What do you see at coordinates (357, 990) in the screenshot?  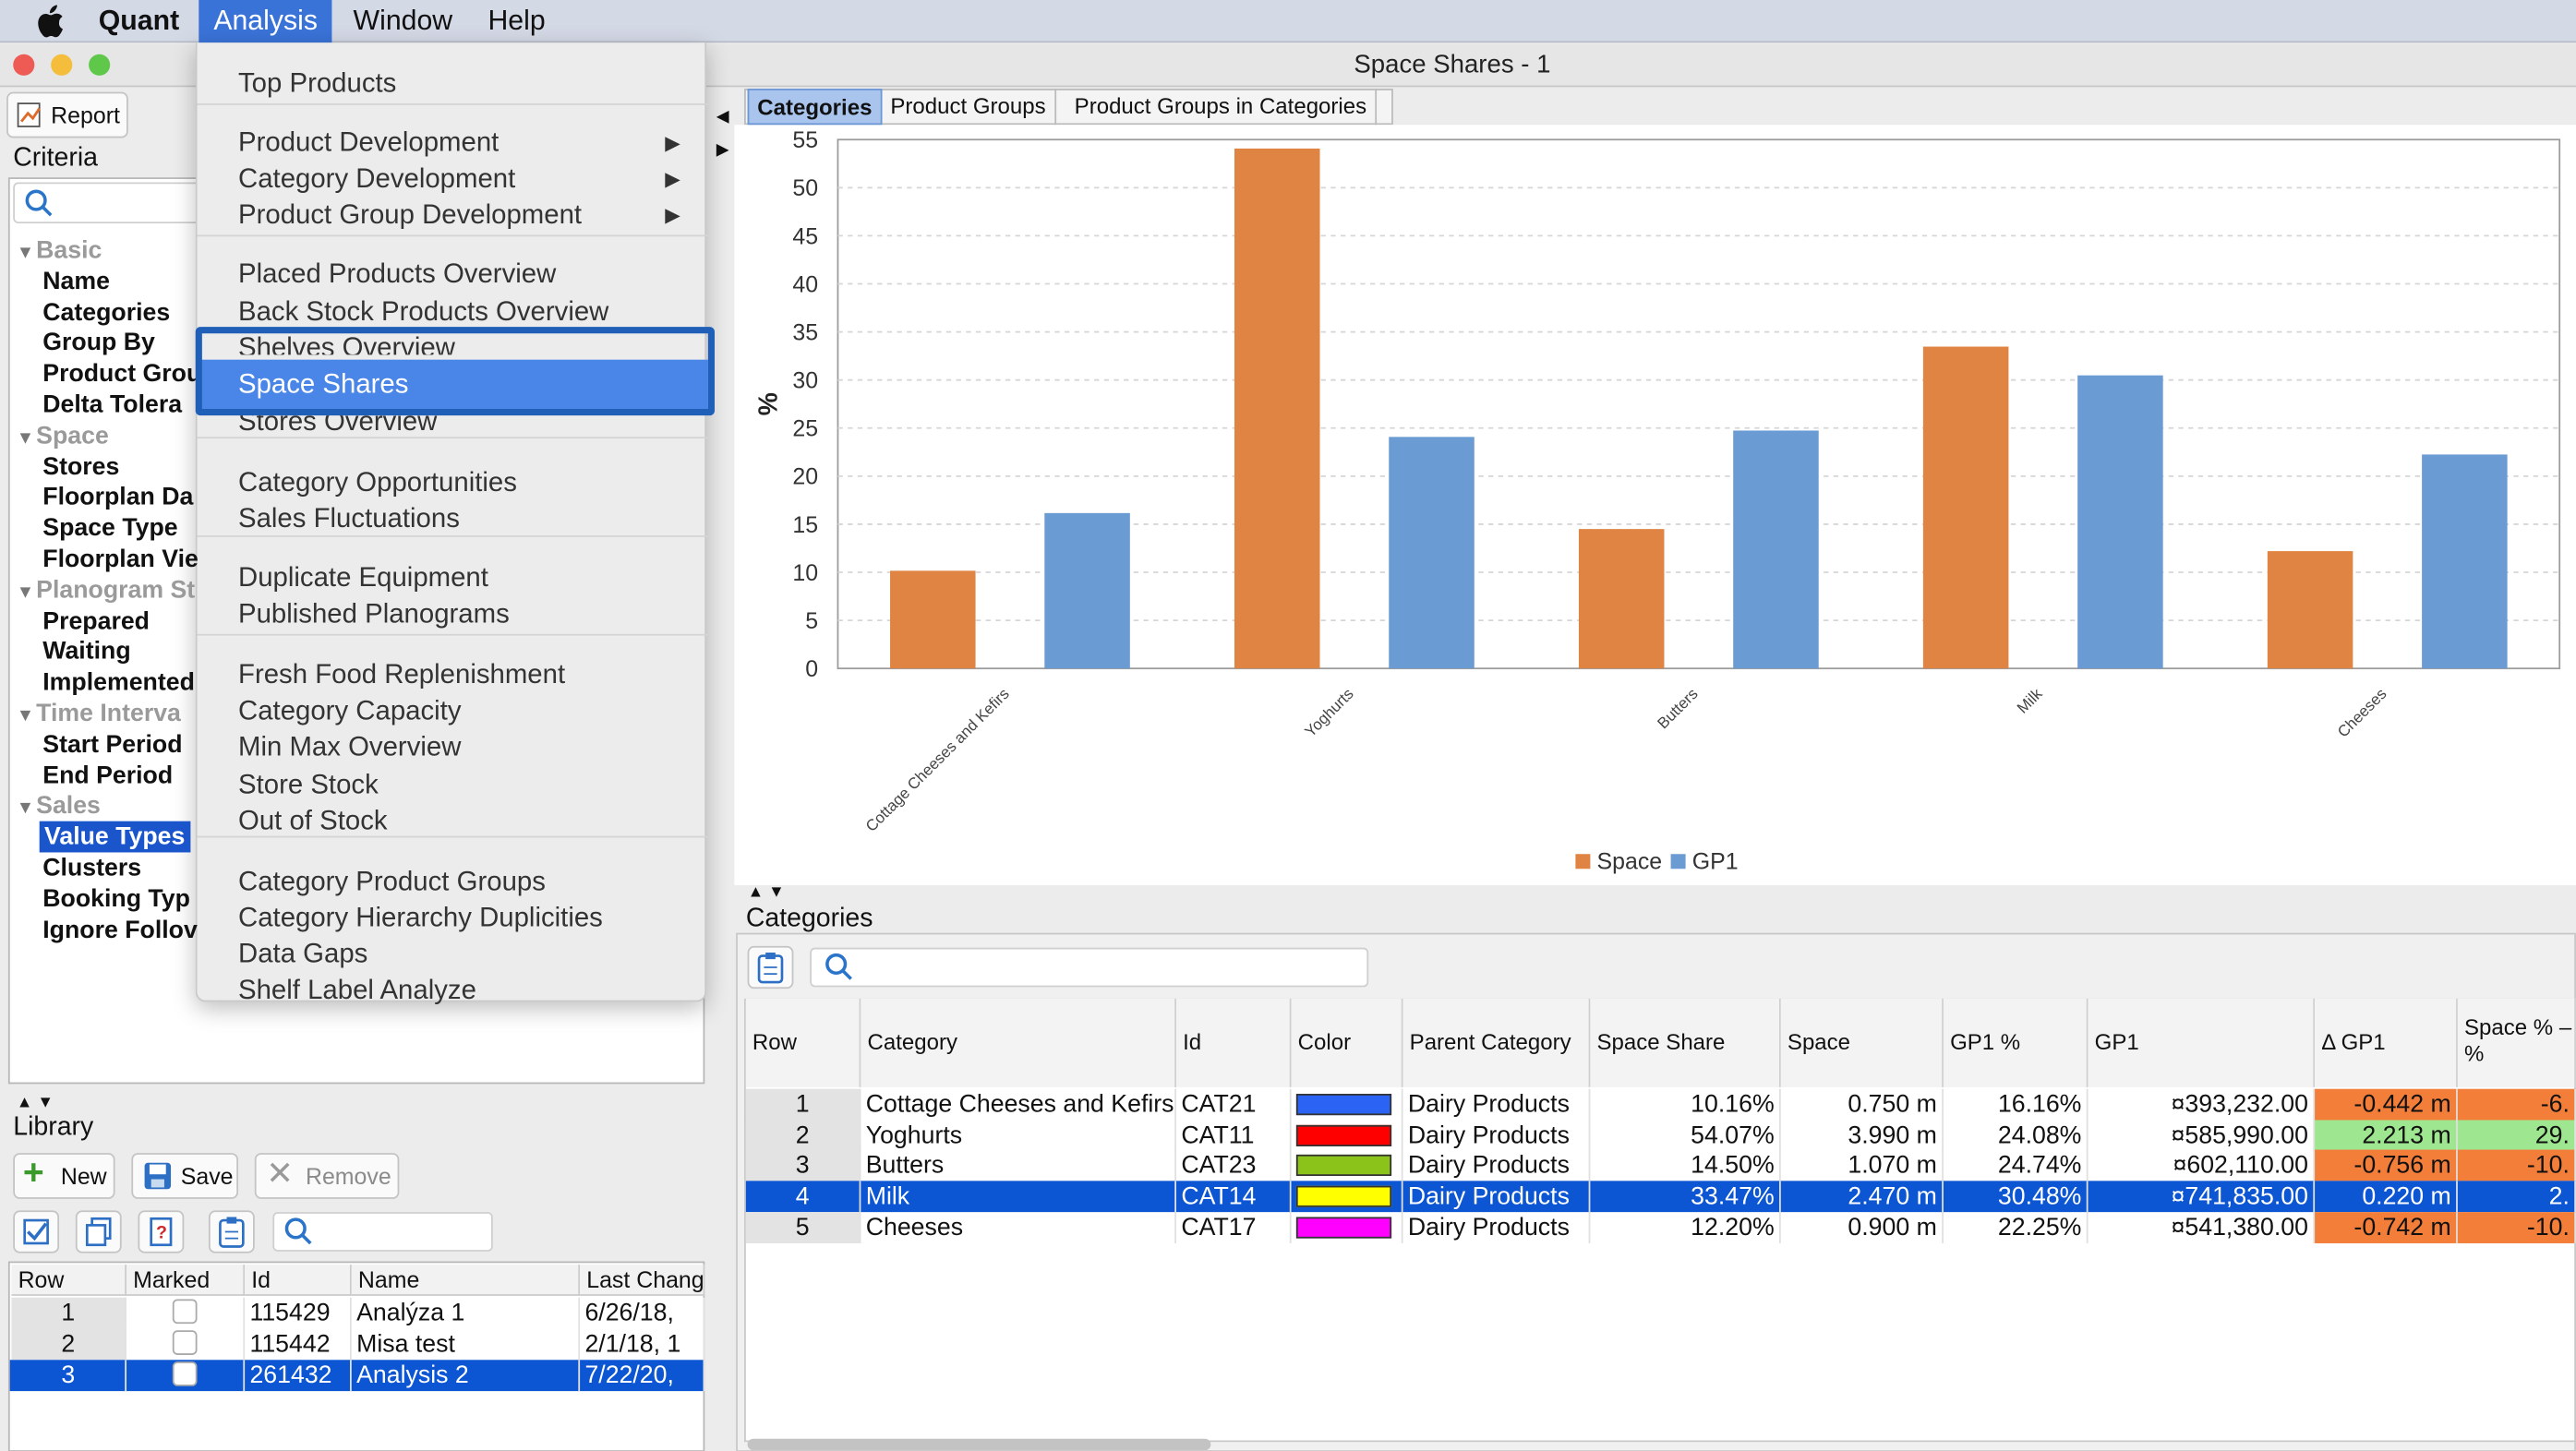 I see `menu-item-shelf-label-analyze: Shelf Label Analyze` at bounding box center [357, 990].